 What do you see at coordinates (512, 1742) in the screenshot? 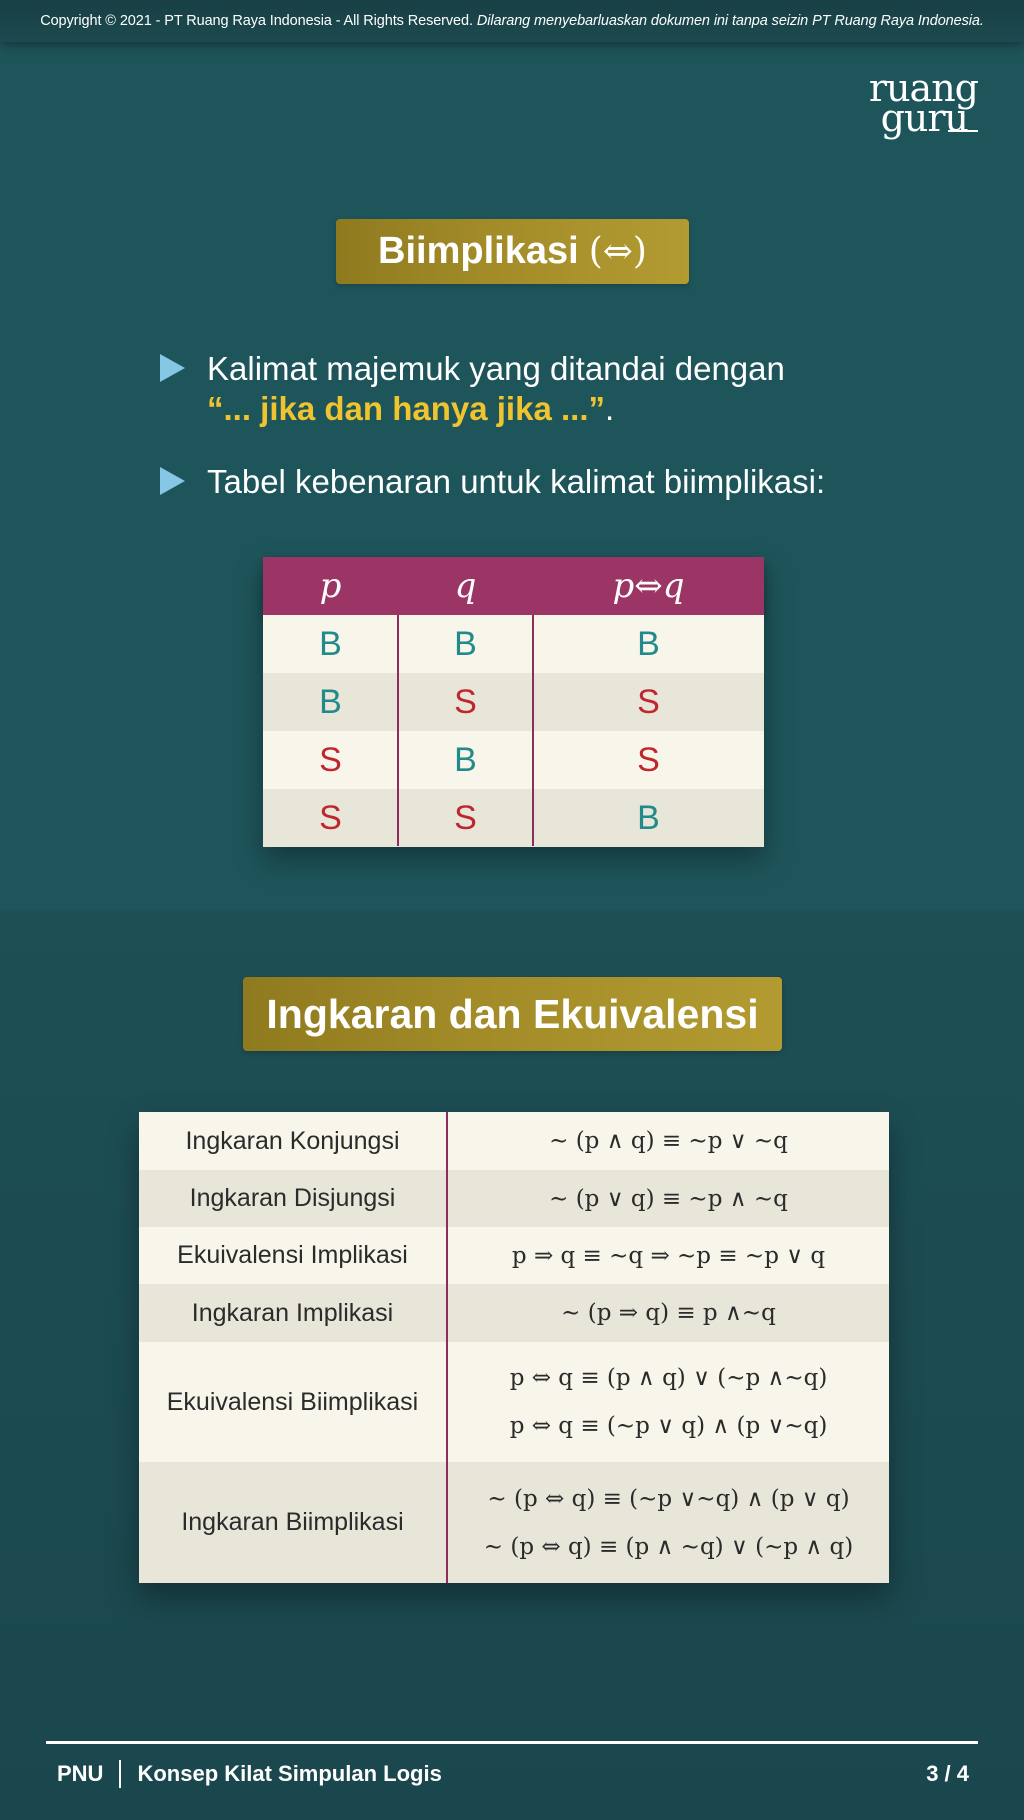
I see `footer-divider` at bounding box center [512, 1742].